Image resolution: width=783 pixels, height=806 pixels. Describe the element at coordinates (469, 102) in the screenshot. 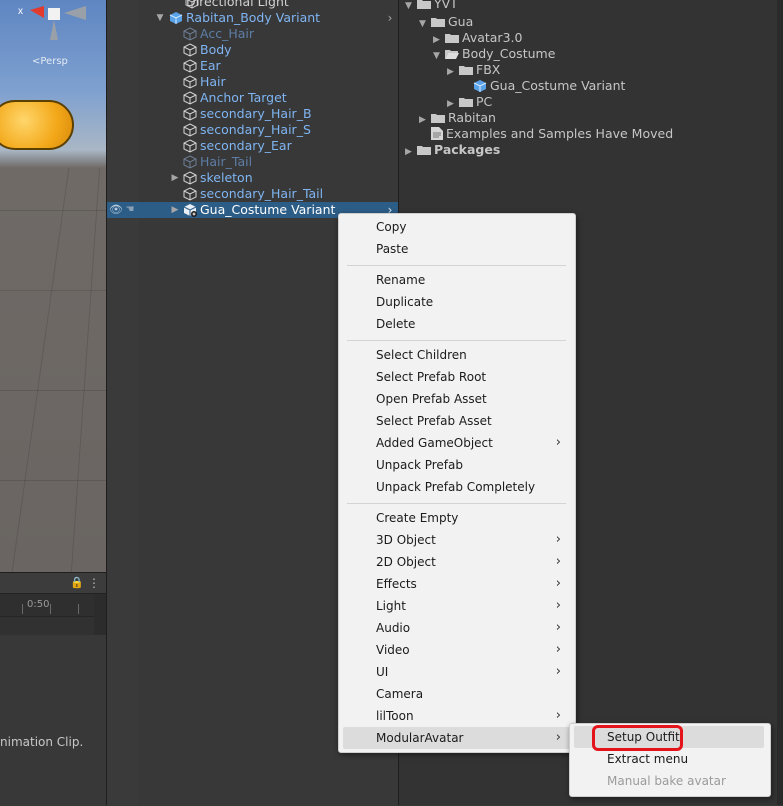

I see `project-row: ▶ PC` at that location.